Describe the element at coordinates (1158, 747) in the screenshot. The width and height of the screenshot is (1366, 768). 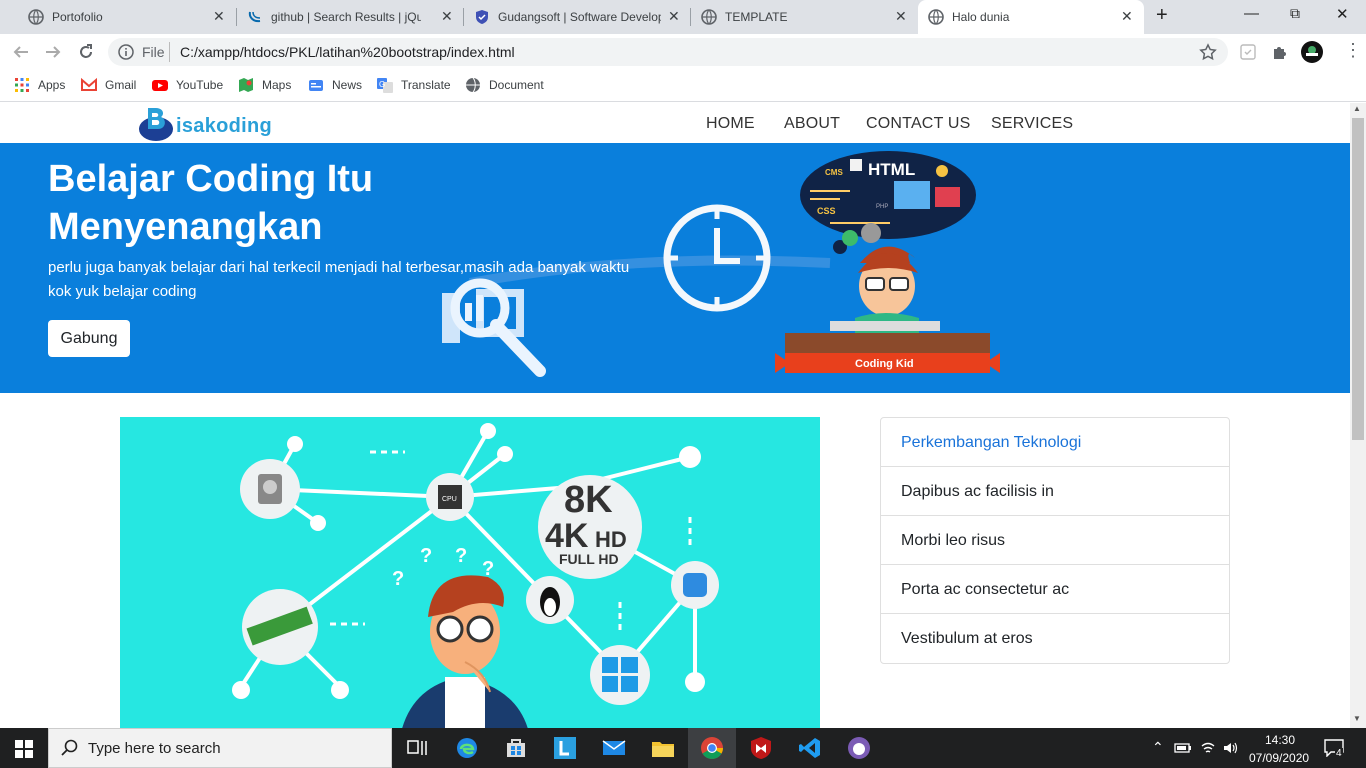
I see `tray-chevron-icon: ⌃` at that location.